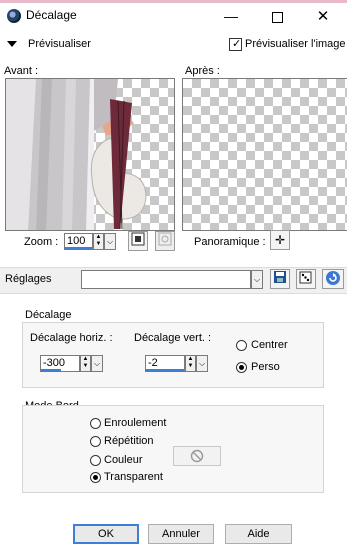 The image size is (347, 550). Describe the element at coordinates (241, 345) in the screenshot. I see `radio-centrer` at that location.